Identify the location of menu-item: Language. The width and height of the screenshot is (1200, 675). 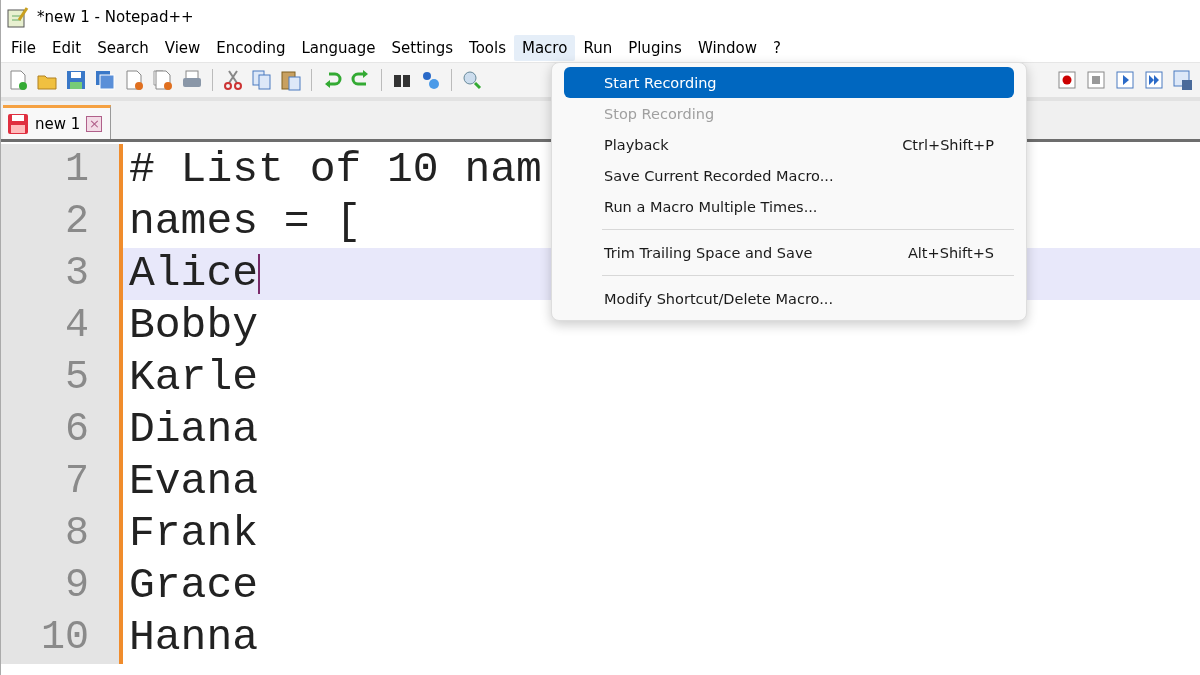
(338, 48).